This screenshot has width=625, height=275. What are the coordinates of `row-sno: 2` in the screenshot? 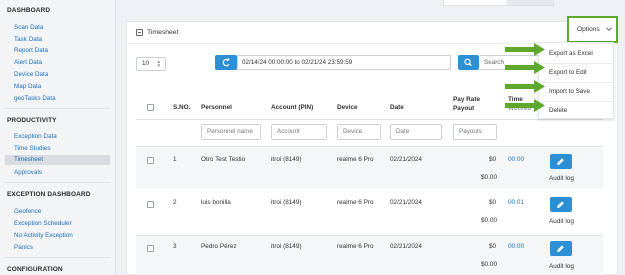 It's located at (175, 202).